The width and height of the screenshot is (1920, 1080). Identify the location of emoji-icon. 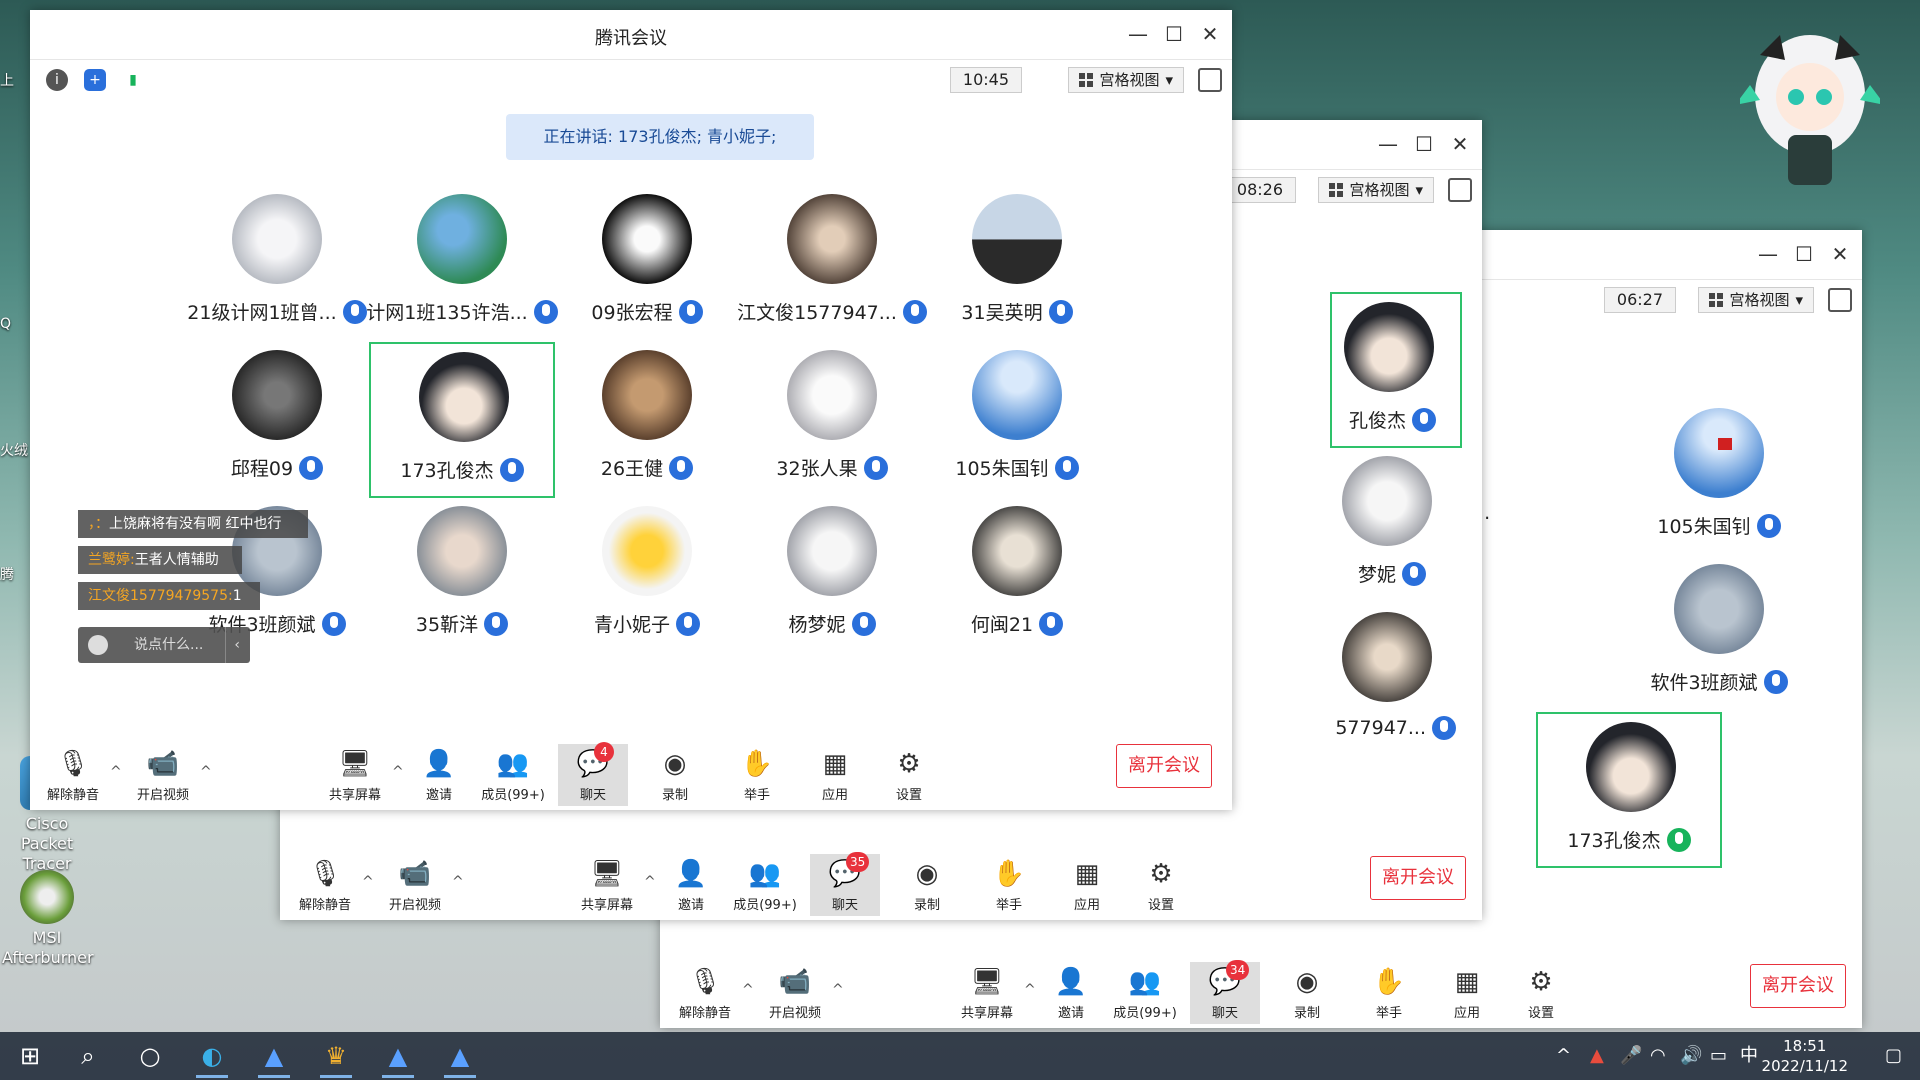
(98, 645).